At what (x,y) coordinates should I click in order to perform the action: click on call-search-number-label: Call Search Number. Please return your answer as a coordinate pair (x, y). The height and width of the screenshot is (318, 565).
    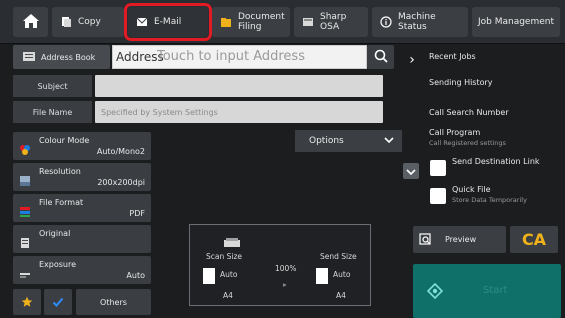
    Looking at the image, I should click on (469, 112).